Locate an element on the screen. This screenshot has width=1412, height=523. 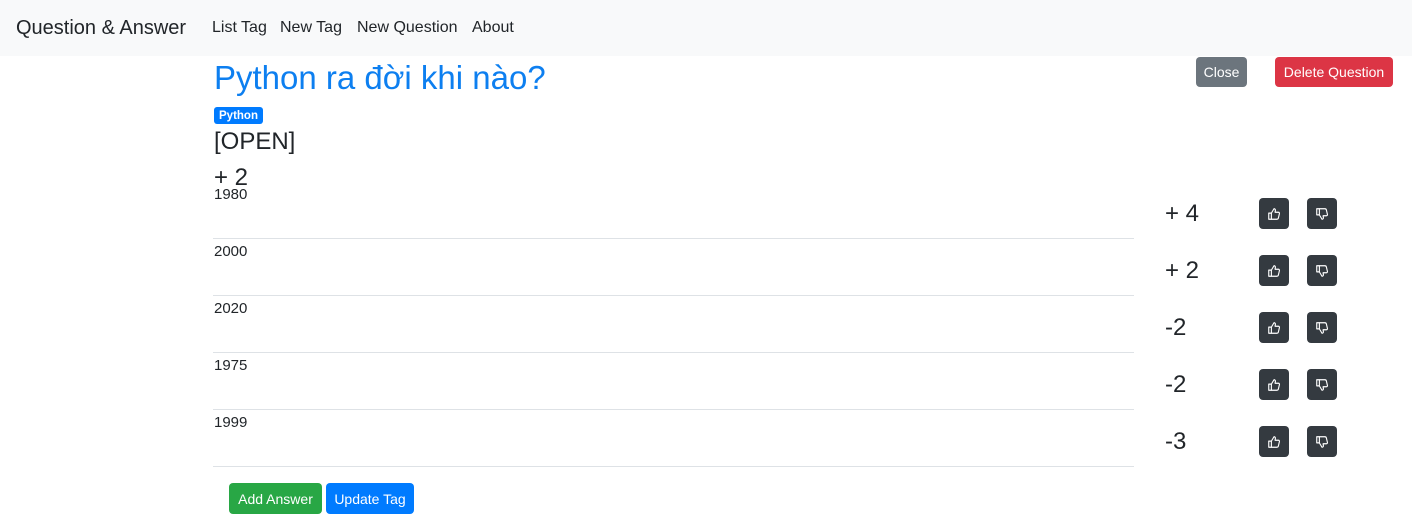
answer-row: 1999 is located at coordinates (673, 438).